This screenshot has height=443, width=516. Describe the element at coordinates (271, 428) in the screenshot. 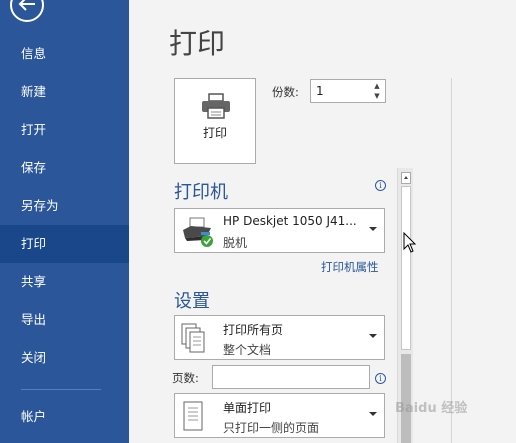

I see `sides-description: 只打印一侧的页面` at that location.